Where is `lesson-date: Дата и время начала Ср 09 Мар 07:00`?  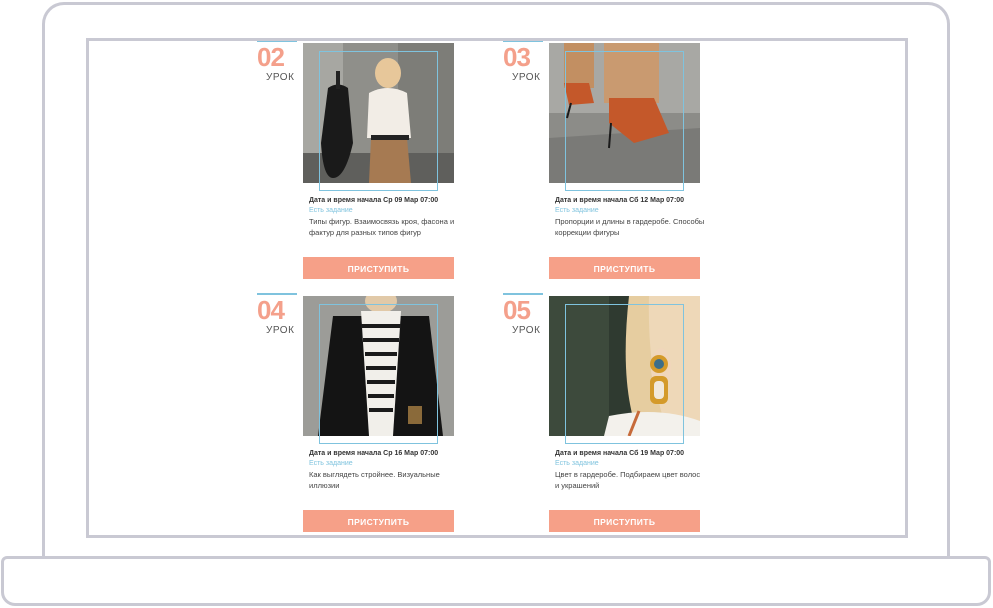 lesson-date: Дата и время начала Ср 09 Мар 07:00 is located at coordinates (374, 200).